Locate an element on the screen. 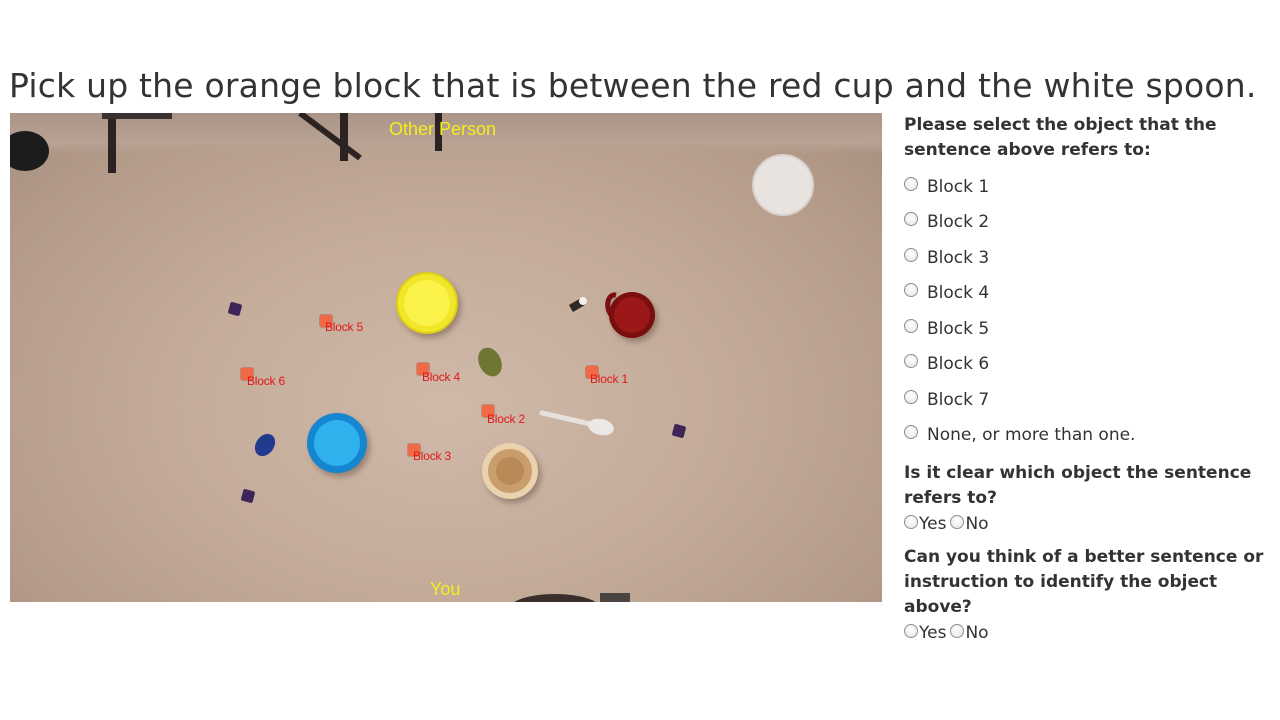  other-person-label: Other Person is located at coordinates (443, 129).